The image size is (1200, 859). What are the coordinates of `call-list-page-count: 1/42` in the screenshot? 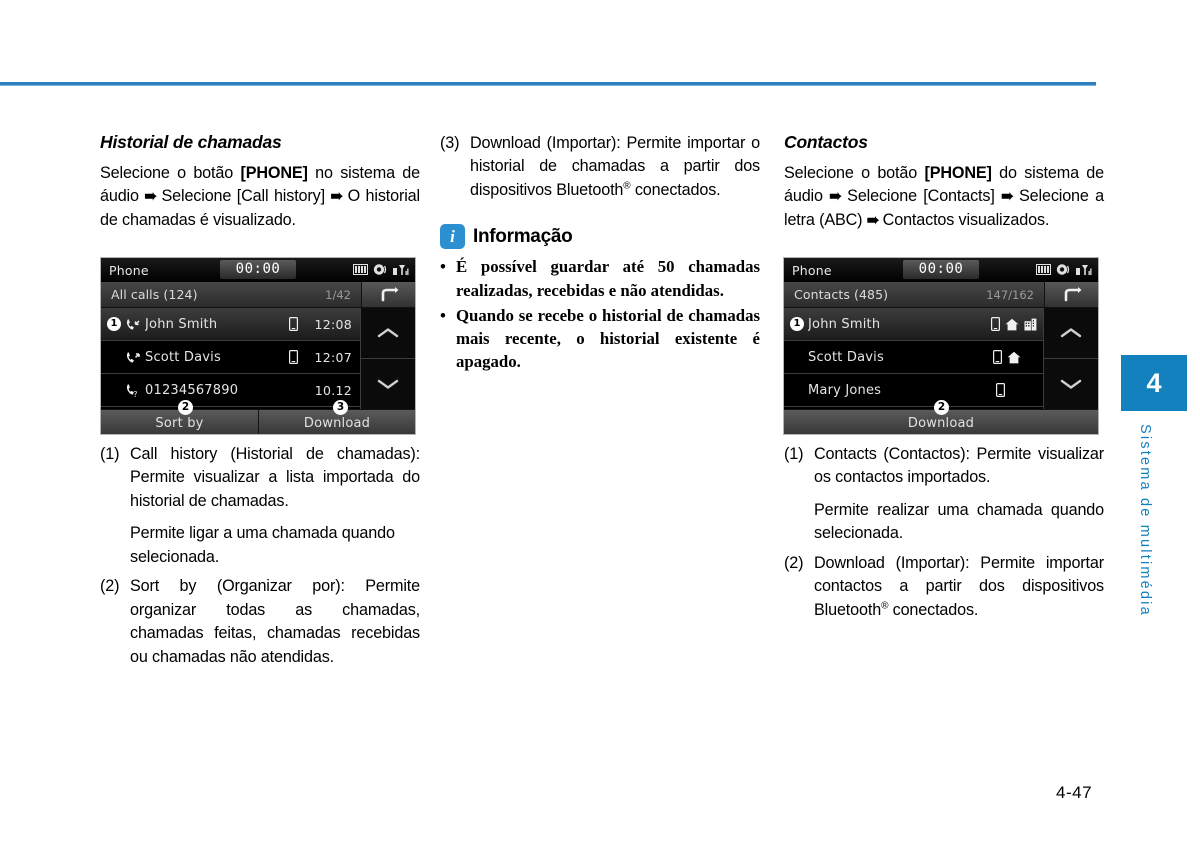 It's located at (338, 294).